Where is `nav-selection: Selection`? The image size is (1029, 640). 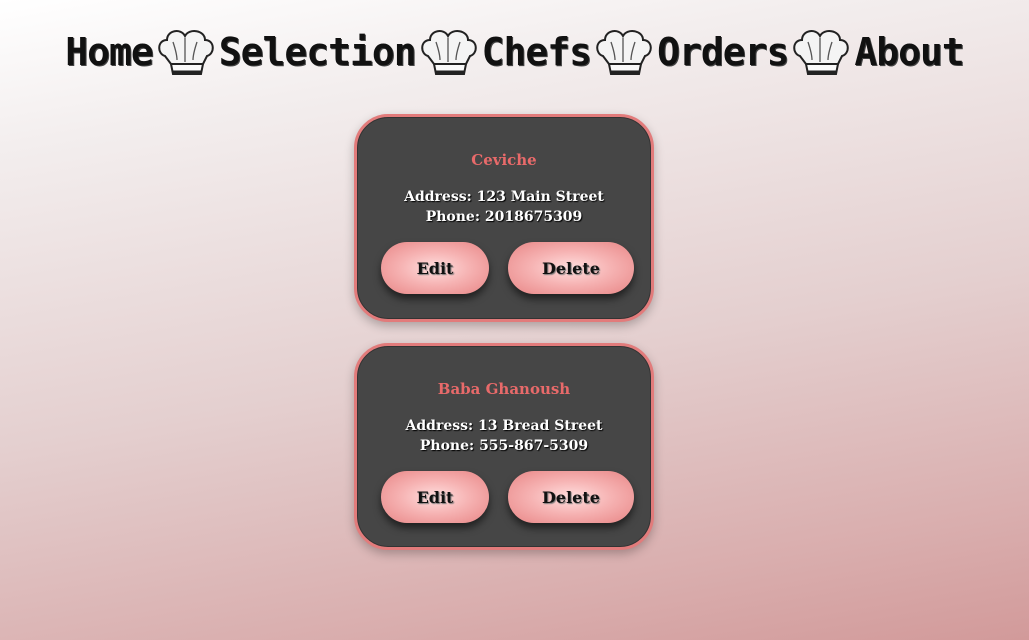
nav-selection: Selection is located at coordinates (318, 52).